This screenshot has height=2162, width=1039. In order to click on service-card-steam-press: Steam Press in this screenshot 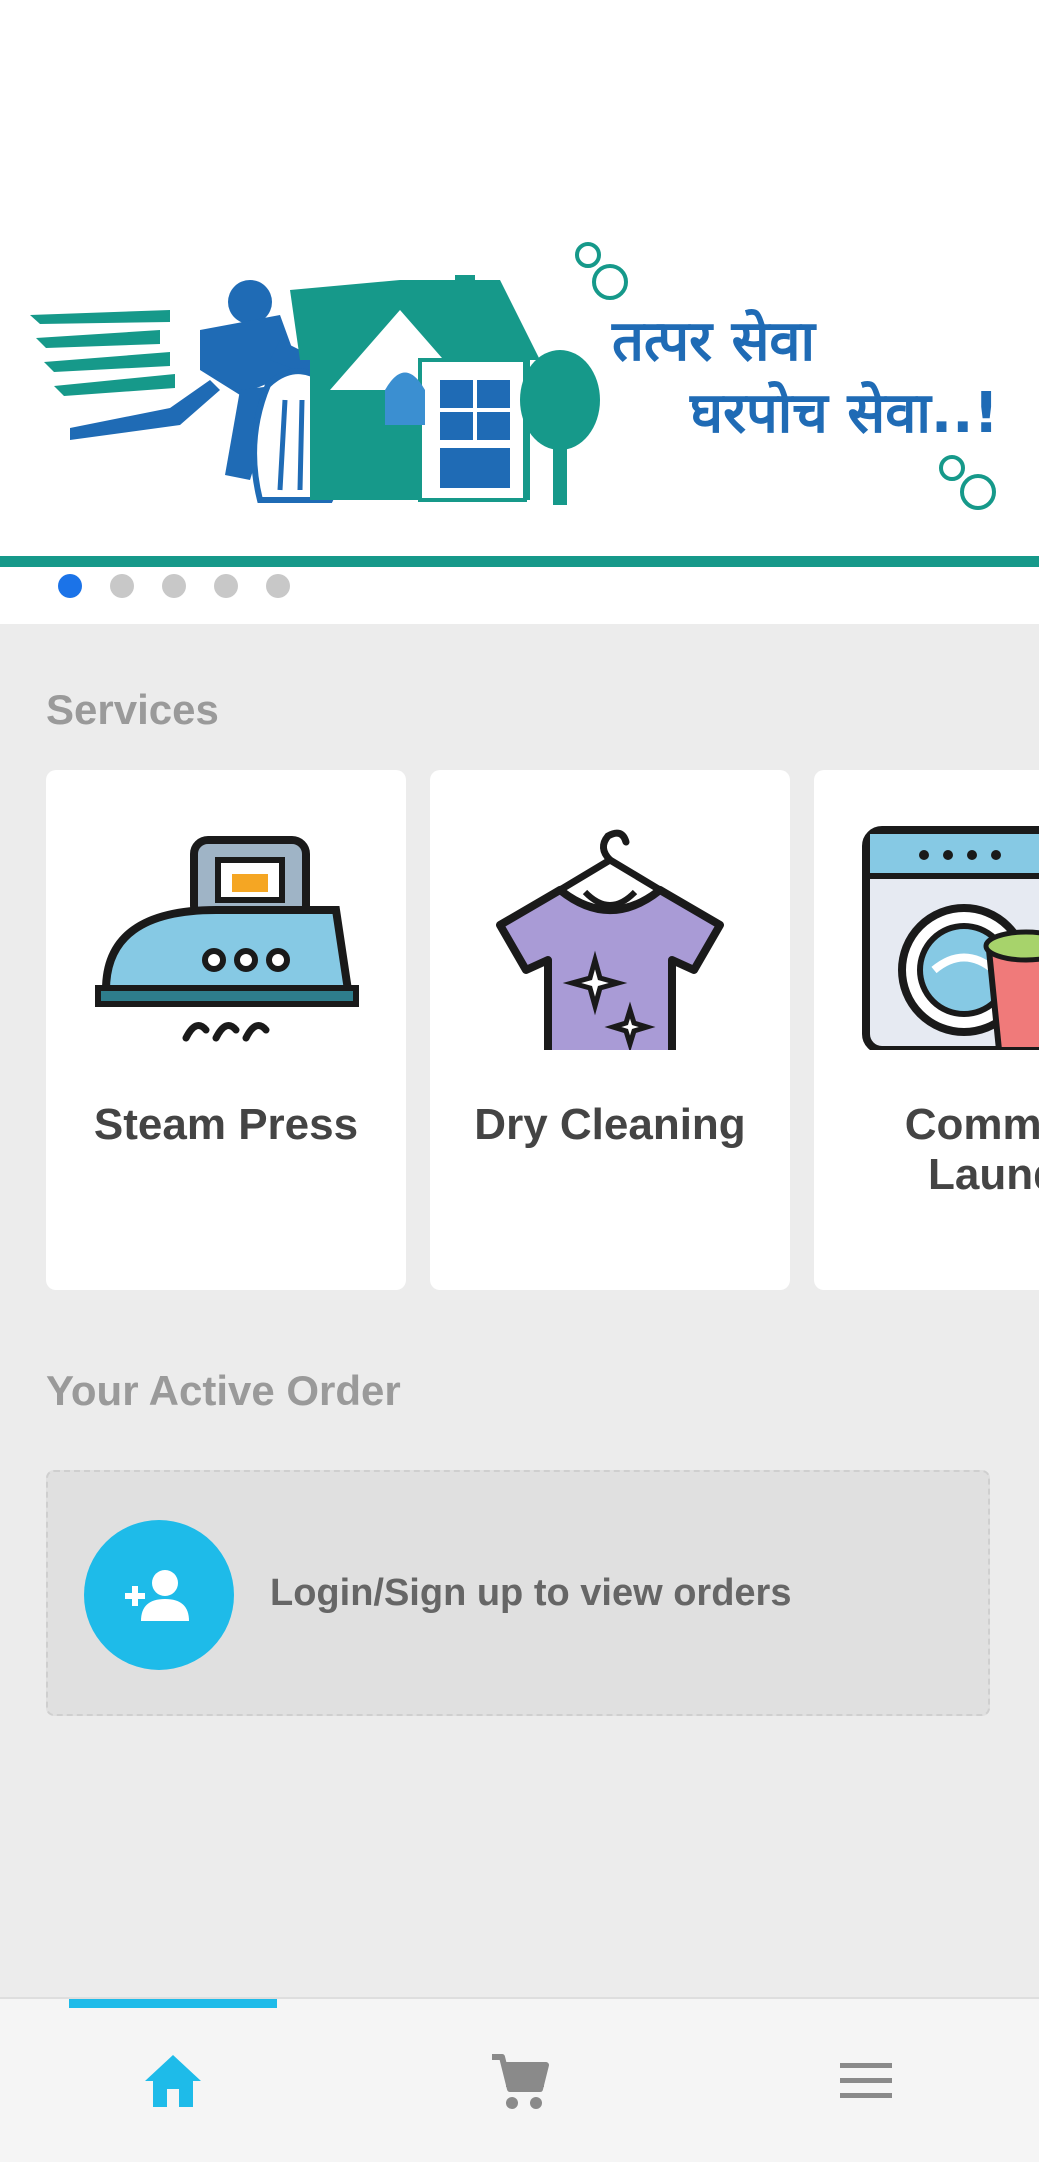, I will do `click(226, 1030)`.